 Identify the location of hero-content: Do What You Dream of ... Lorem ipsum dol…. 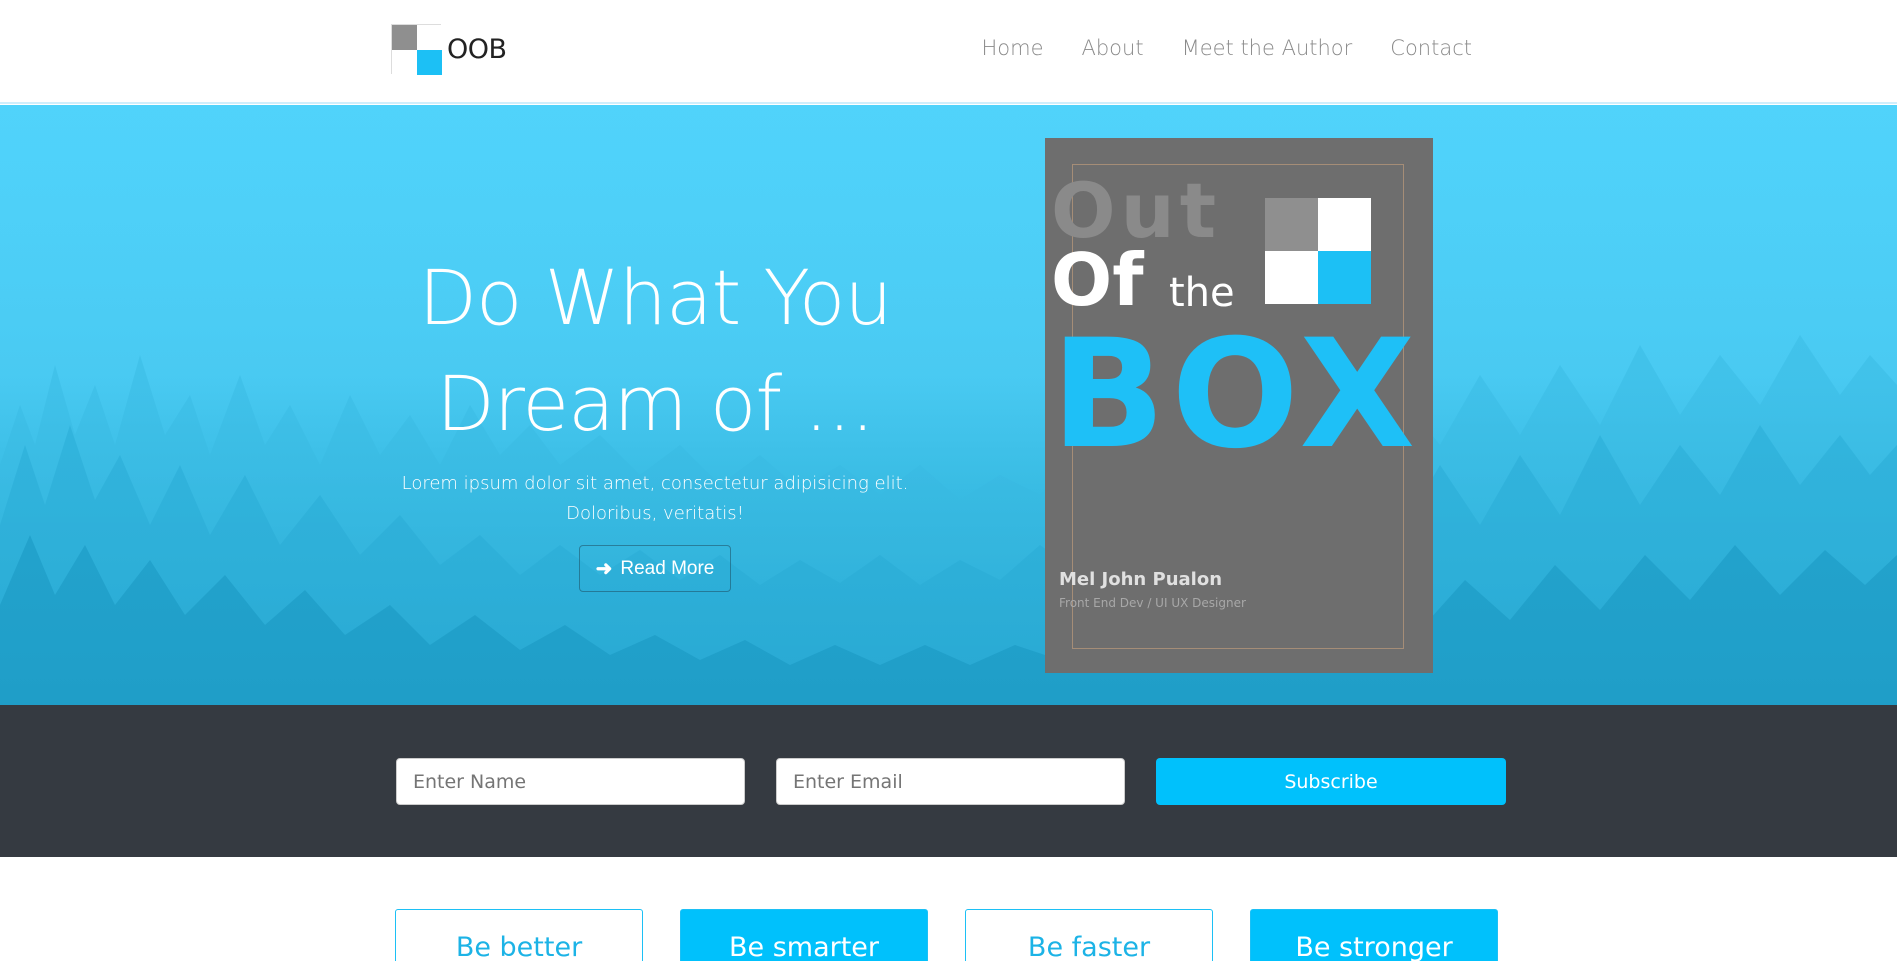
(655, 418).